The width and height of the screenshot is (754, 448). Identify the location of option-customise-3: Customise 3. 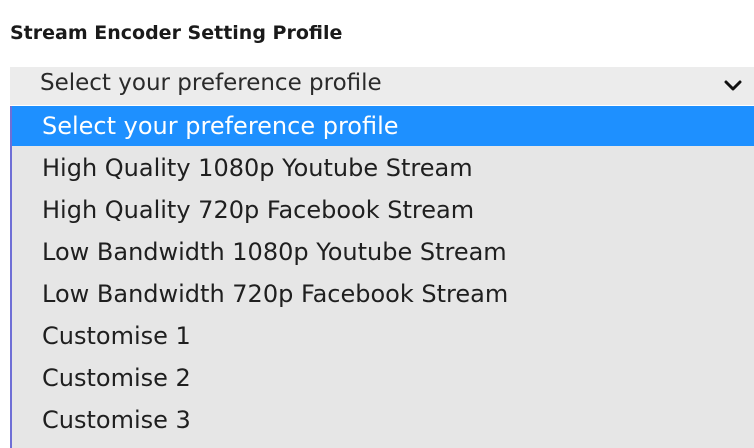
(383, 420).